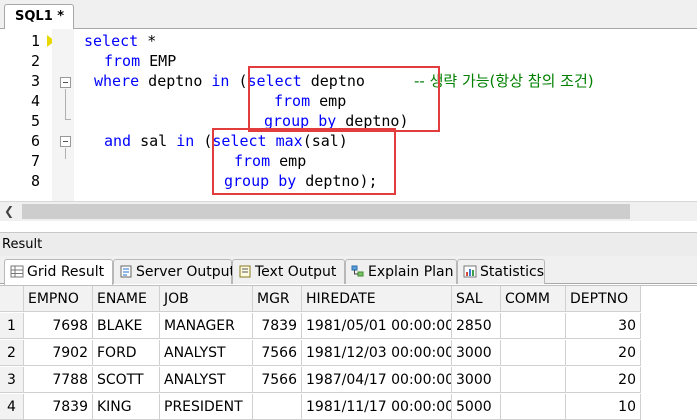 This screenshot has width=697, height=420. I want to click on fold-guide, so click(65, 104).